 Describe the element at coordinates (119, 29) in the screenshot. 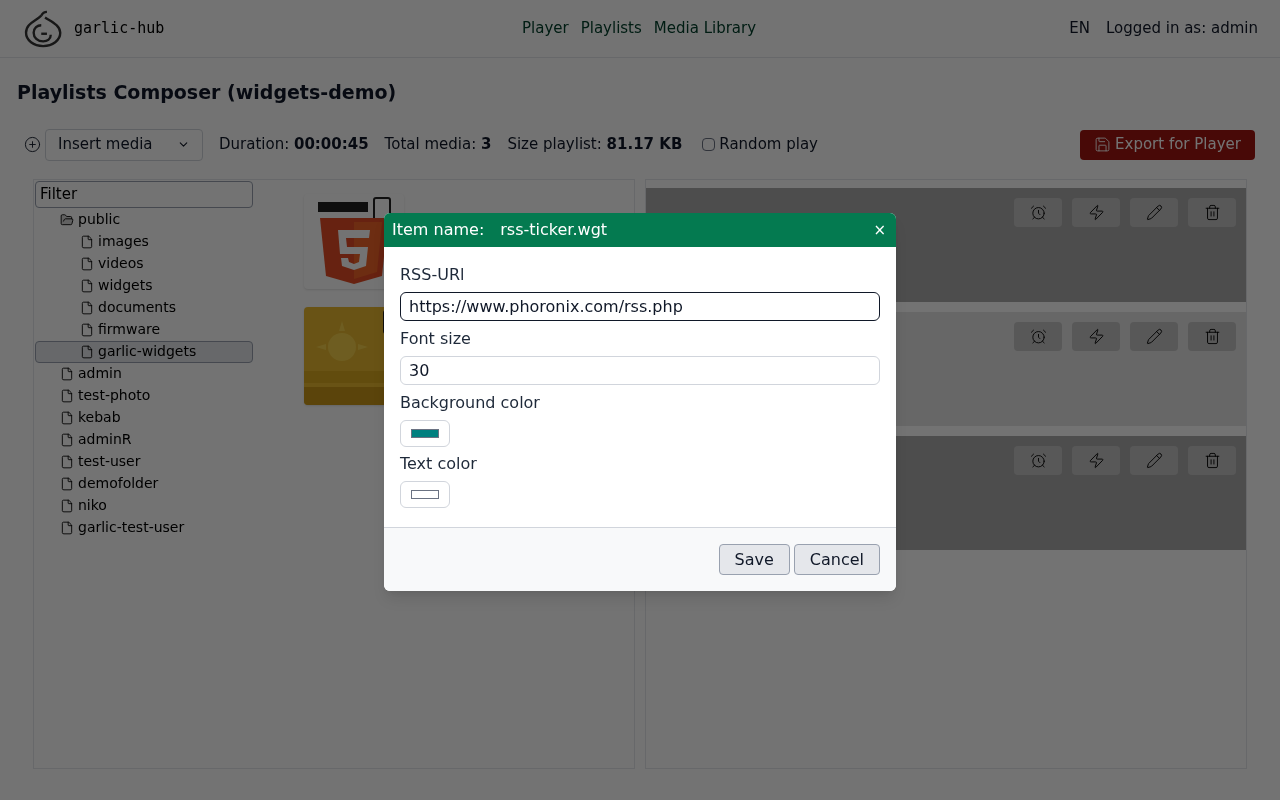

I see `logo-text: garlic-hub` at that location.